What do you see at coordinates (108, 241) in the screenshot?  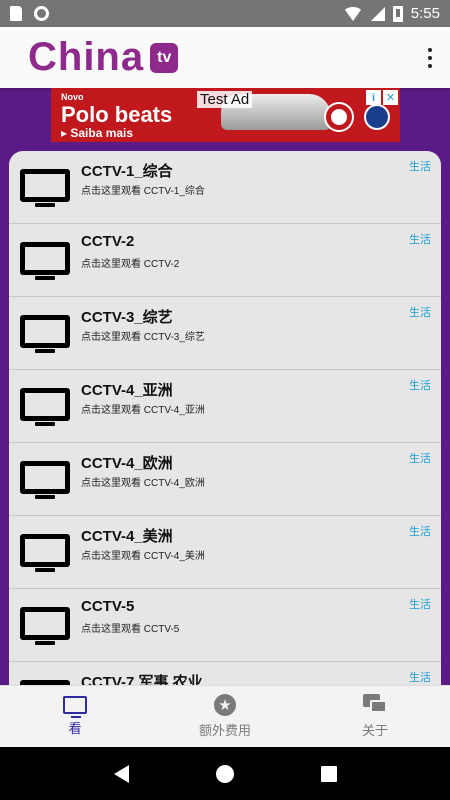 I see `channel-title: CCTV-2` at bounding box center [108, 241].